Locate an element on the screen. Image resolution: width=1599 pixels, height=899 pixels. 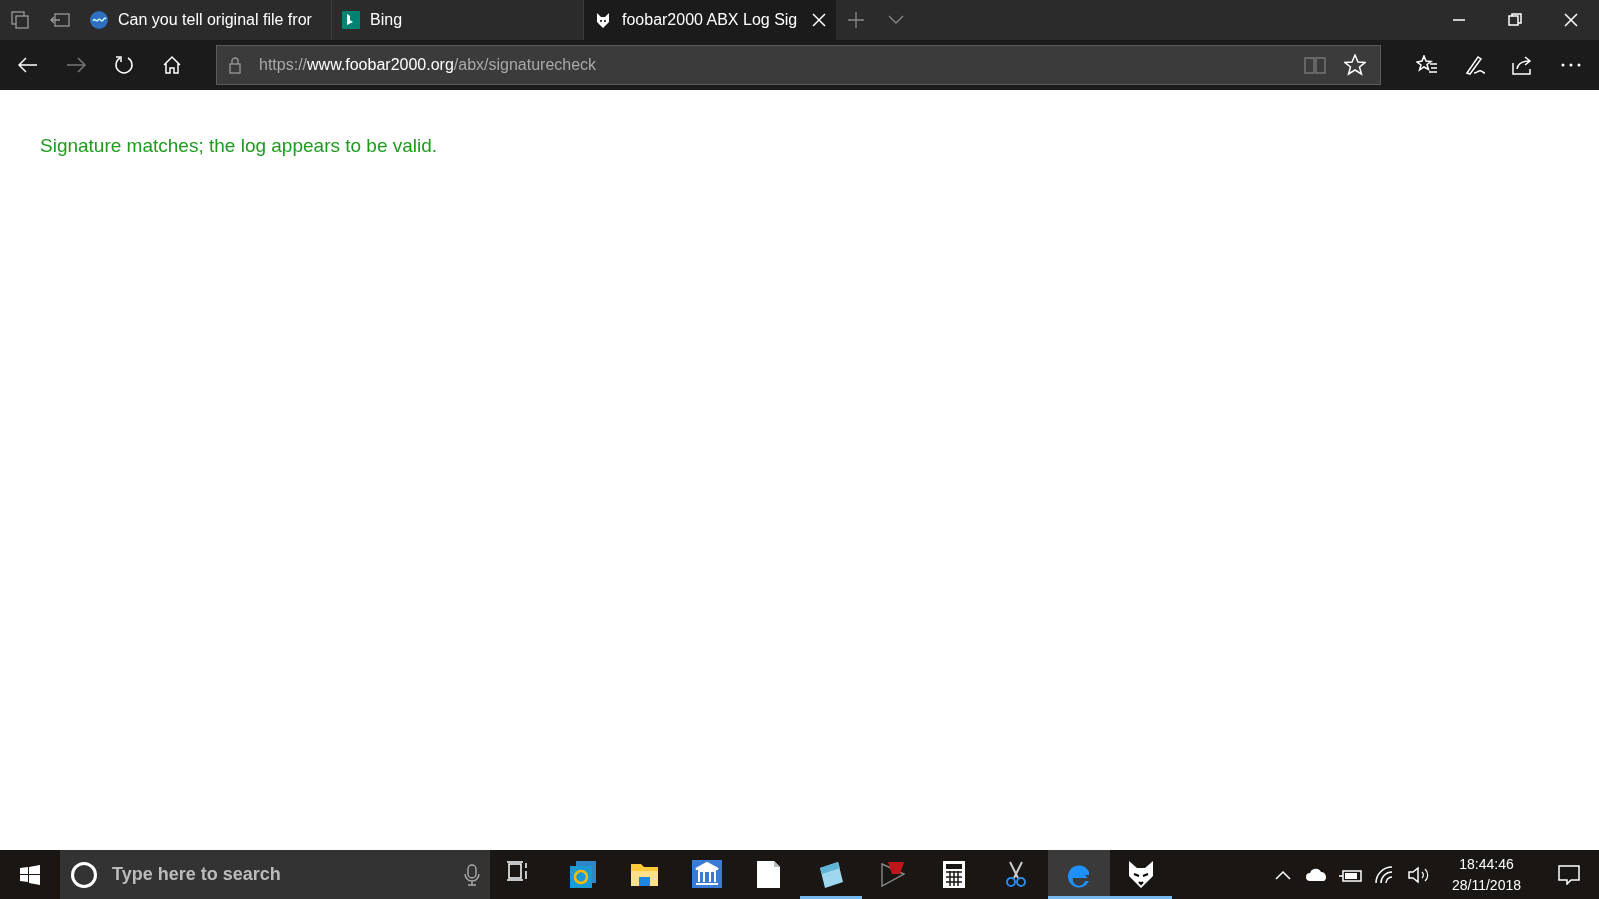
more-icon is located at coordinates (1571, 65).